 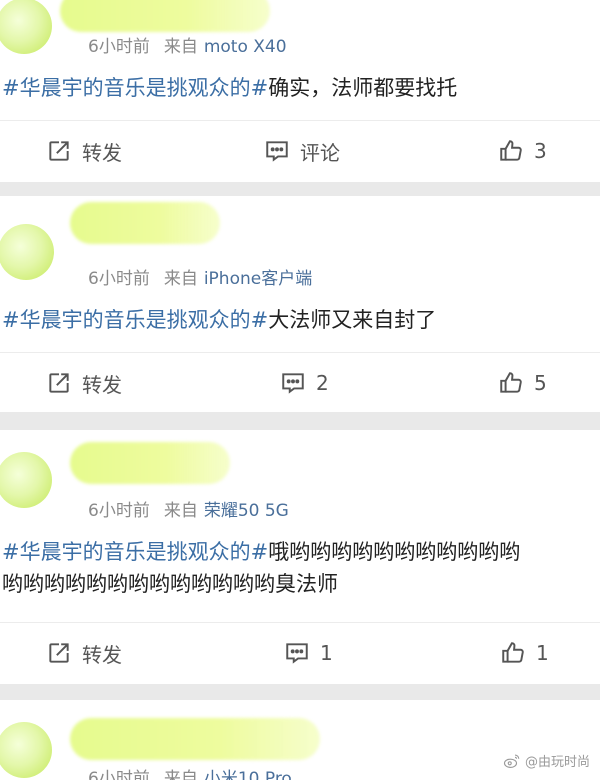 I want to click on watermark-text: @由玩时尚, so click(x=557, y=762).